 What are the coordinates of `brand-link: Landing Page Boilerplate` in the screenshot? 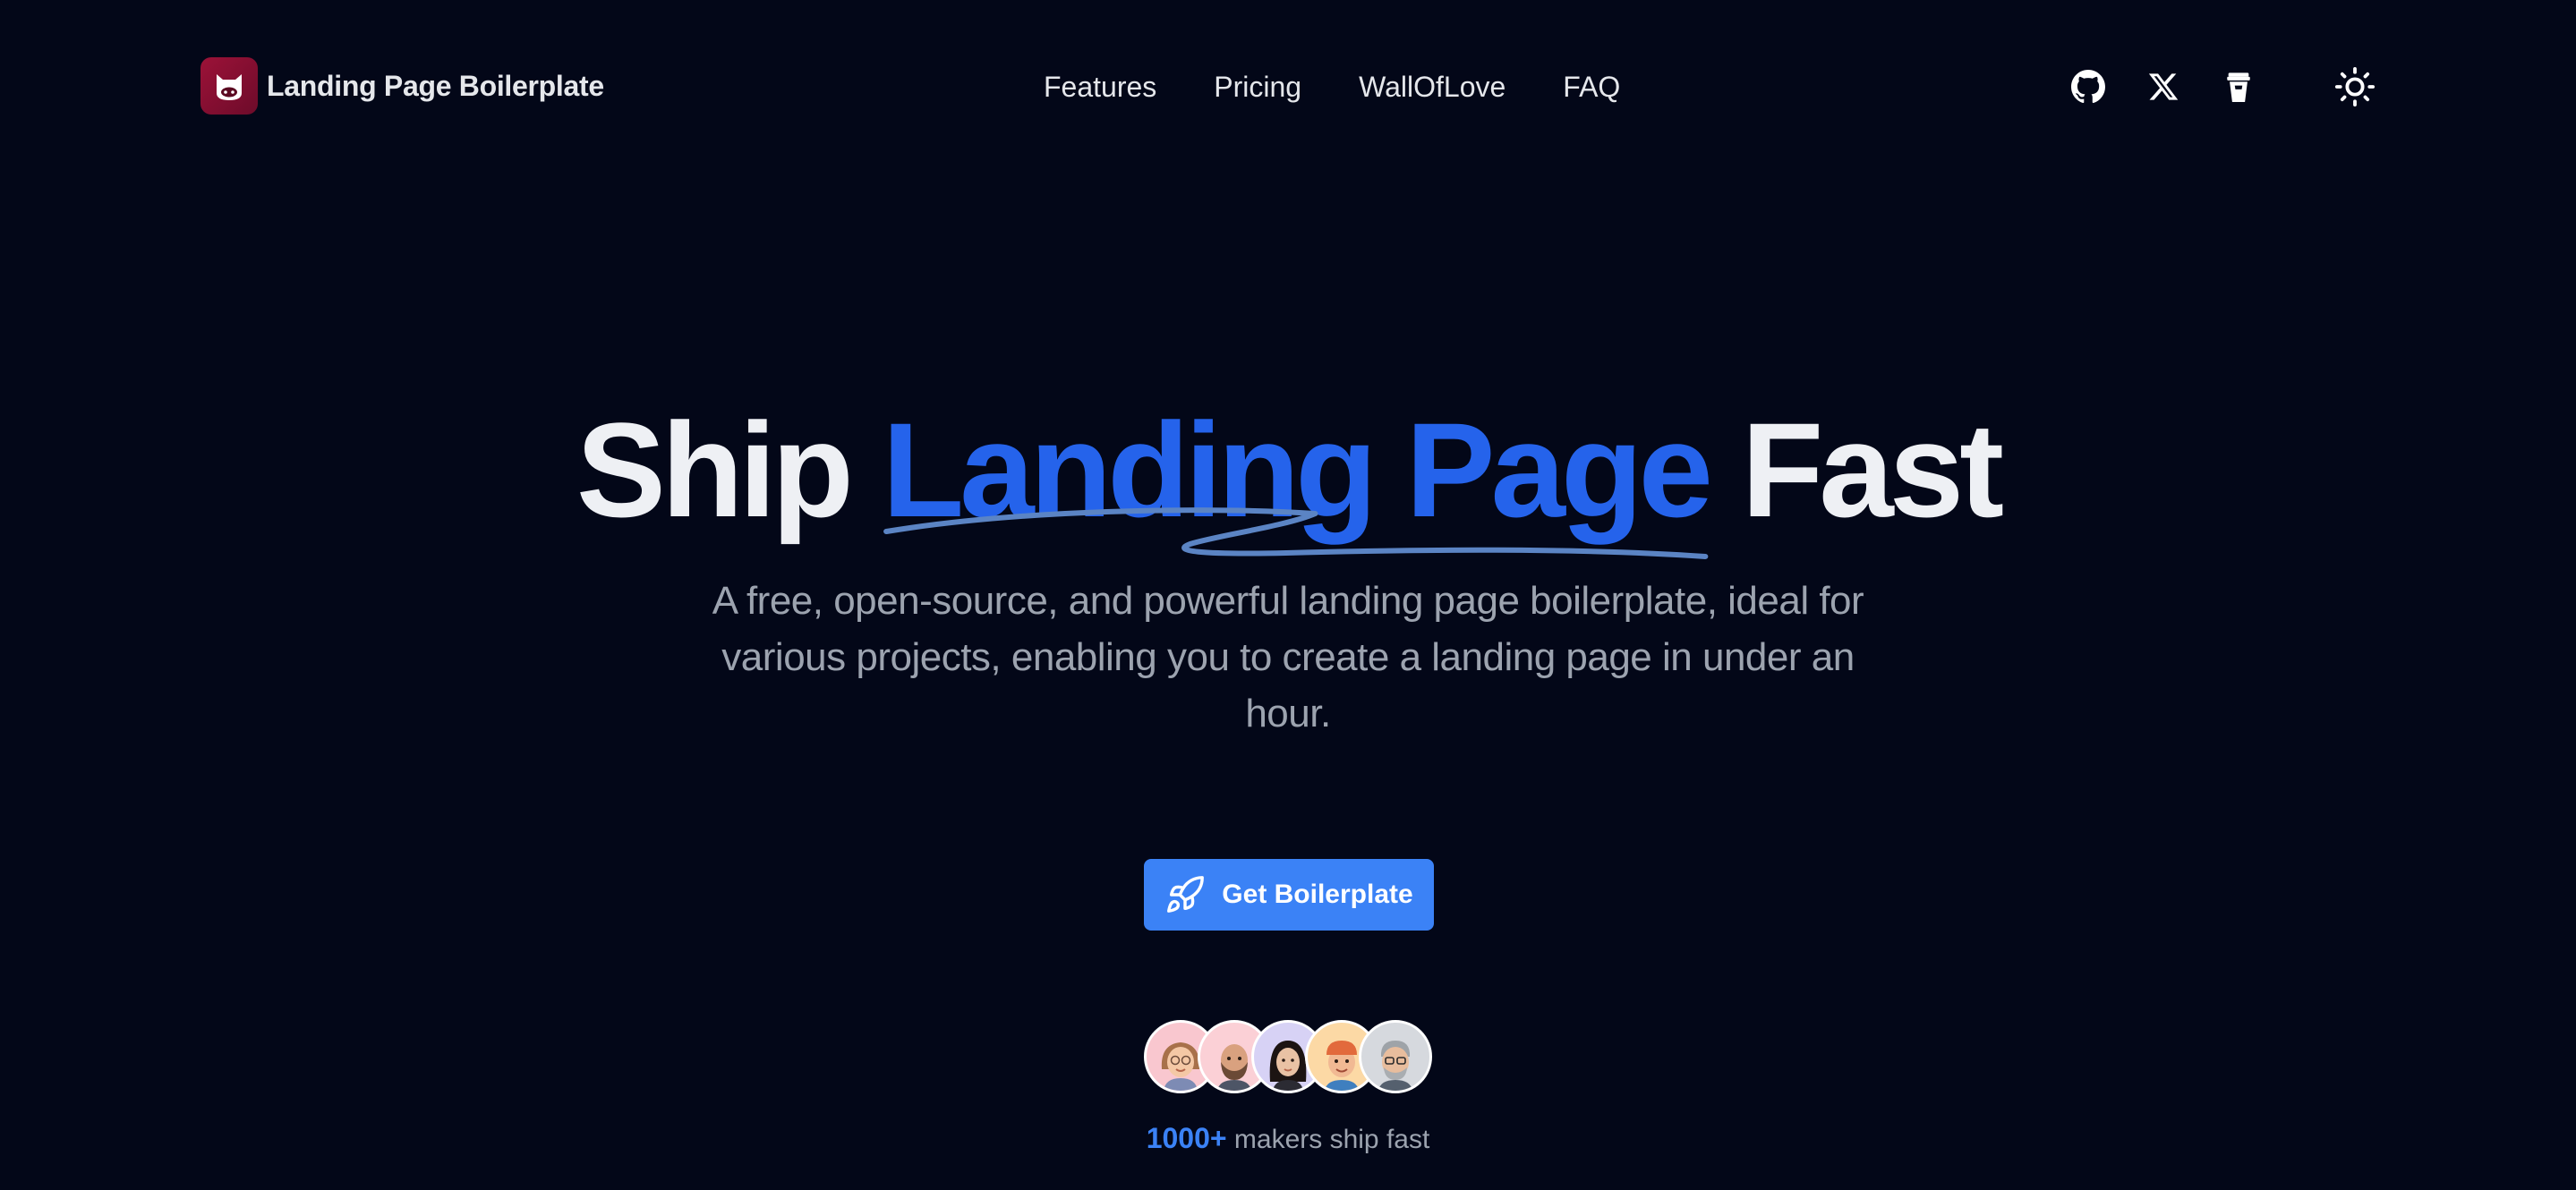 It's located at (402, 86).